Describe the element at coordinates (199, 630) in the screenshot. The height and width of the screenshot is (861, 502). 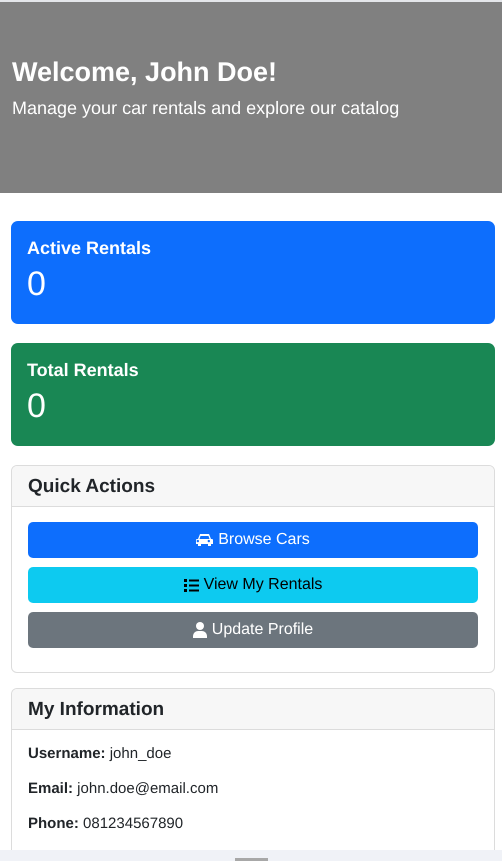
I see `user-icon` at that location.